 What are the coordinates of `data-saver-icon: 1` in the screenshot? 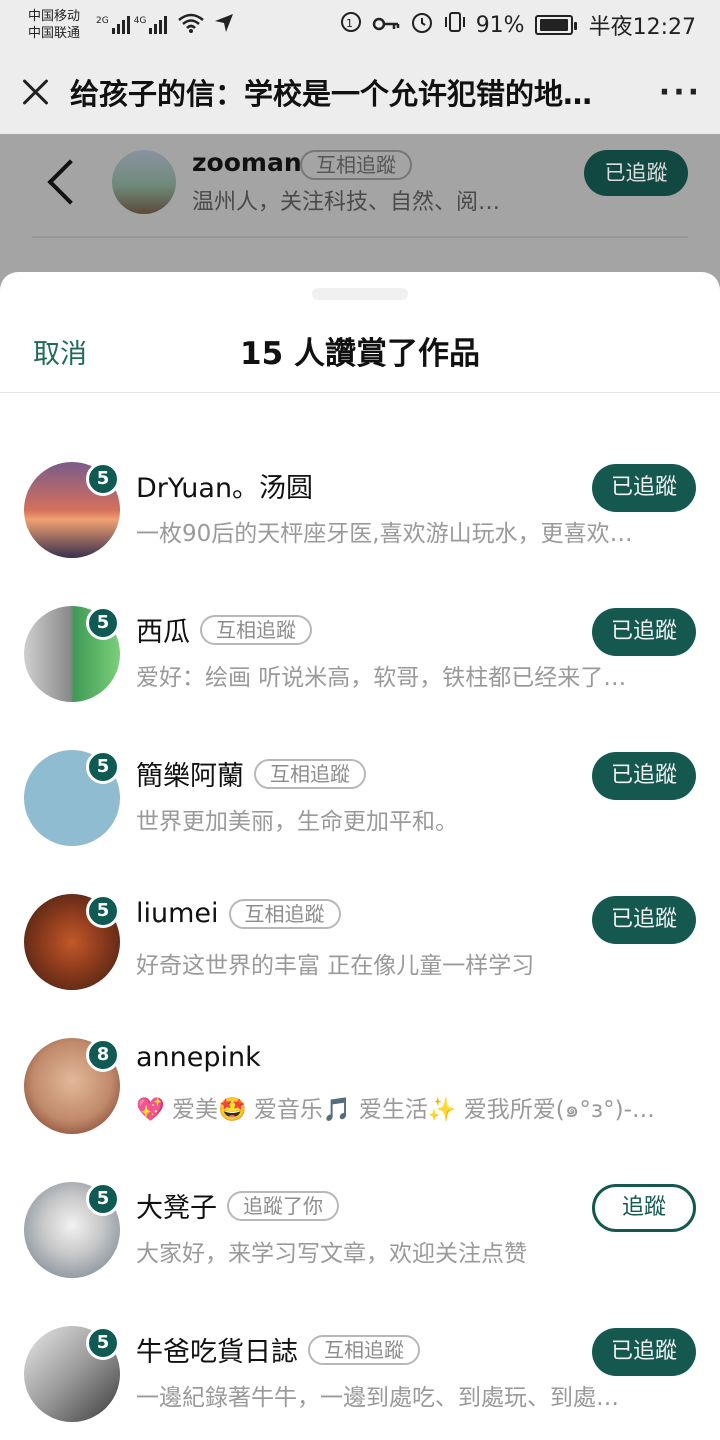 It's located at (351, 25).